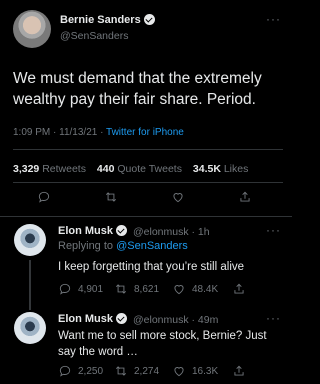  I want to click on reply-count: 2,250, so click(91, 371).